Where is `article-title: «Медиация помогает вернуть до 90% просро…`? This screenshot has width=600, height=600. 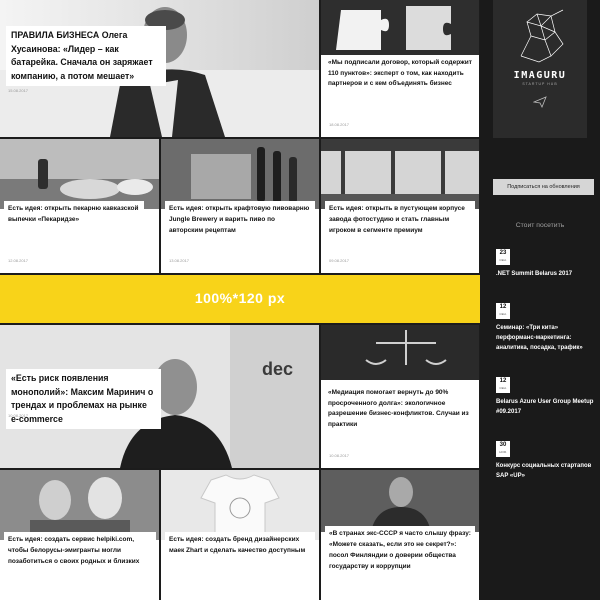
article-title: «Медиация помогает вернуть до 90% просро… is located at coordinates (401, 409).